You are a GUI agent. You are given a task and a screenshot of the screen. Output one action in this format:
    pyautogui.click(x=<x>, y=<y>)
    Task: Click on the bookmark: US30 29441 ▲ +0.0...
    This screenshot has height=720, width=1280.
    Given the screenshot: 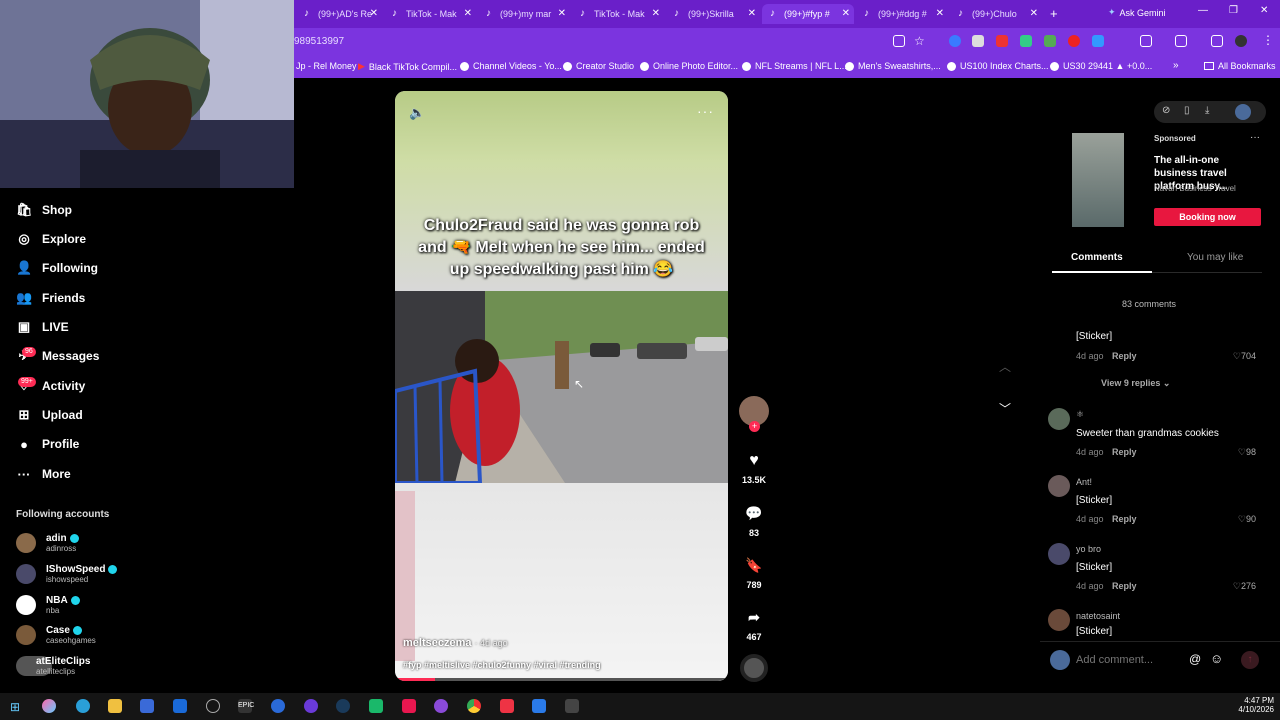 What is the action you would take?
    pyautogui.click(x=1101, y=66)
    